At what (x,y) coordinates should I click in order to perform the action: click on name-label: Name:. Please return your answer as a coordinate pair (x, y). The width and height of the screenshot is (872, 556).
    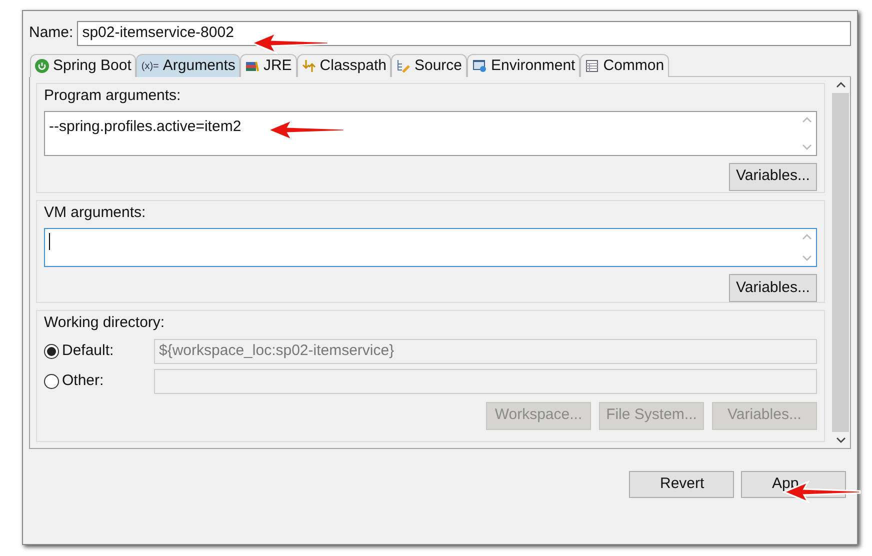
    Looking at the image, I should click on (51, 32).